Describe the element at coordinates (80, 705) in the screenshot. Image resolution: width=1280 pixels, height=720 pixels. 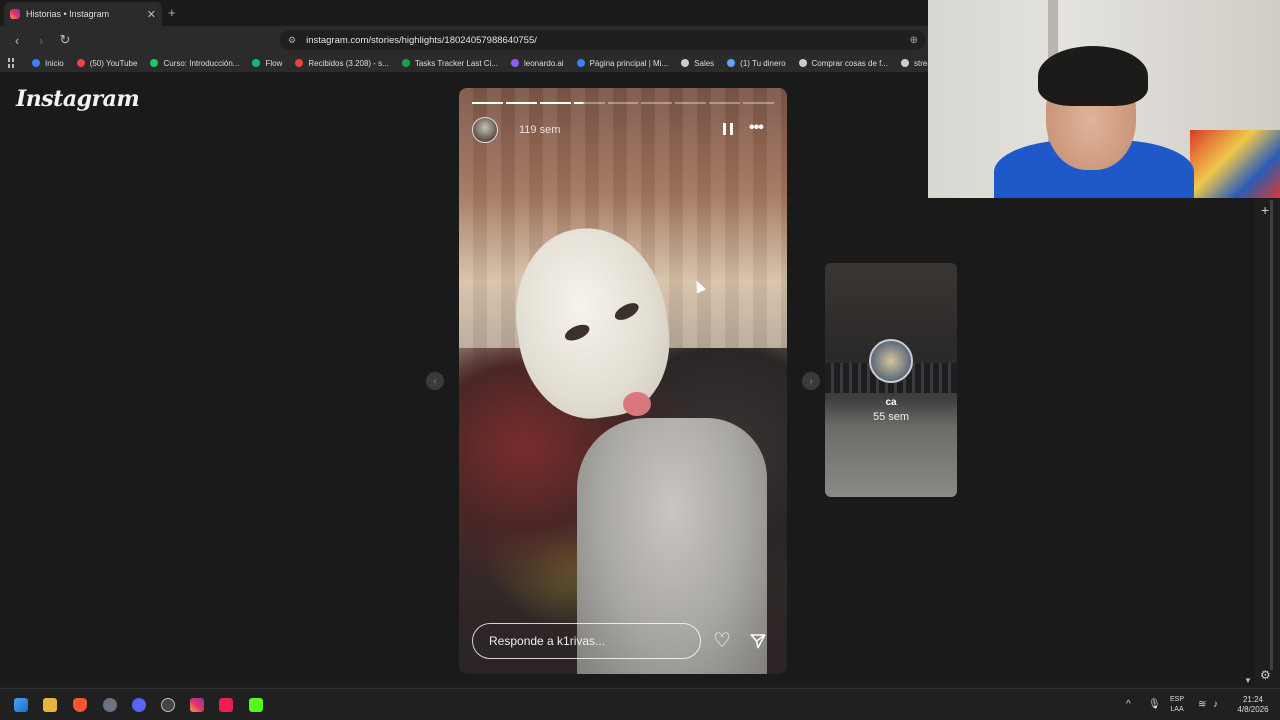
I see `brave-browser-icon` at that location.